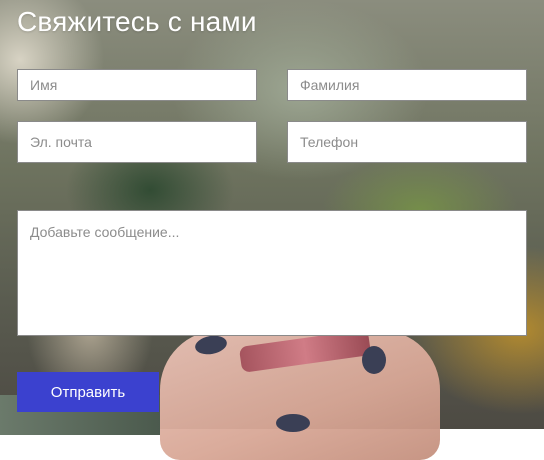 This screenshot has height=460, width=544. What do you see at coordinates (137, 21) in the screenshot?
I see `form-title: Свяжитесь с нами` at bounding box center [137, 21].